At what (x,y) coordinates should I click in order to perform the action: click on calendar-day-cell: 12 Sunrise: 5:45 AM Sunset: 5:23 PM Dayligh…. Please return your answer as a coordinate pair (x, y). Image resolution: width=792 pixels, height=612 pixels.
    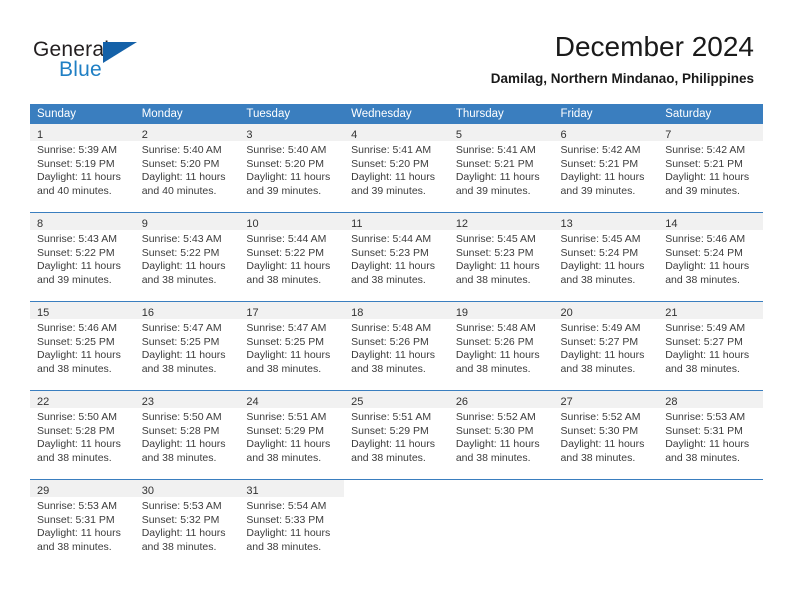
    Looking at the image, I should click on (501, 257).